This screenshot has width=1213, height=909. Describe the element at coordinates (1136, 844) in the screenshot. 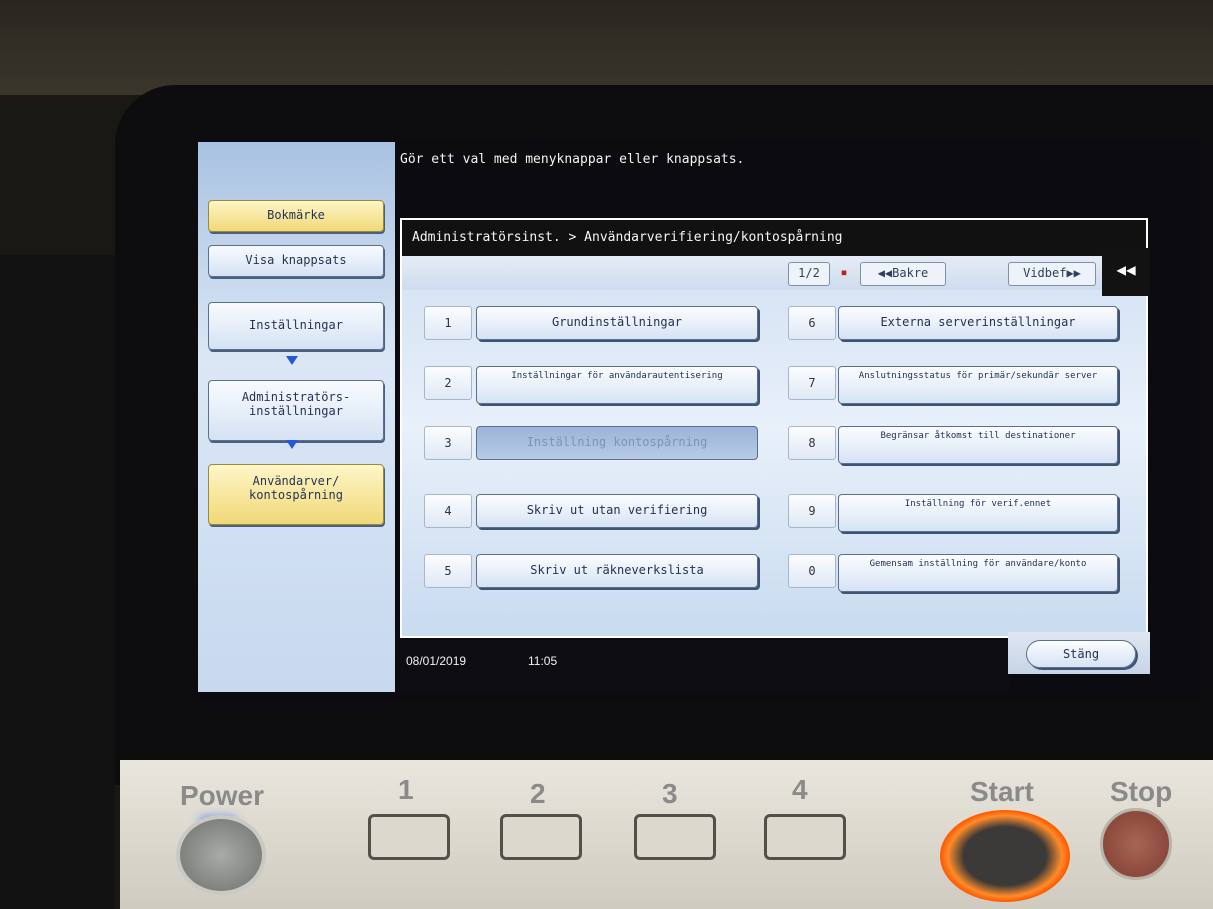

I see `stop-button` at that location.